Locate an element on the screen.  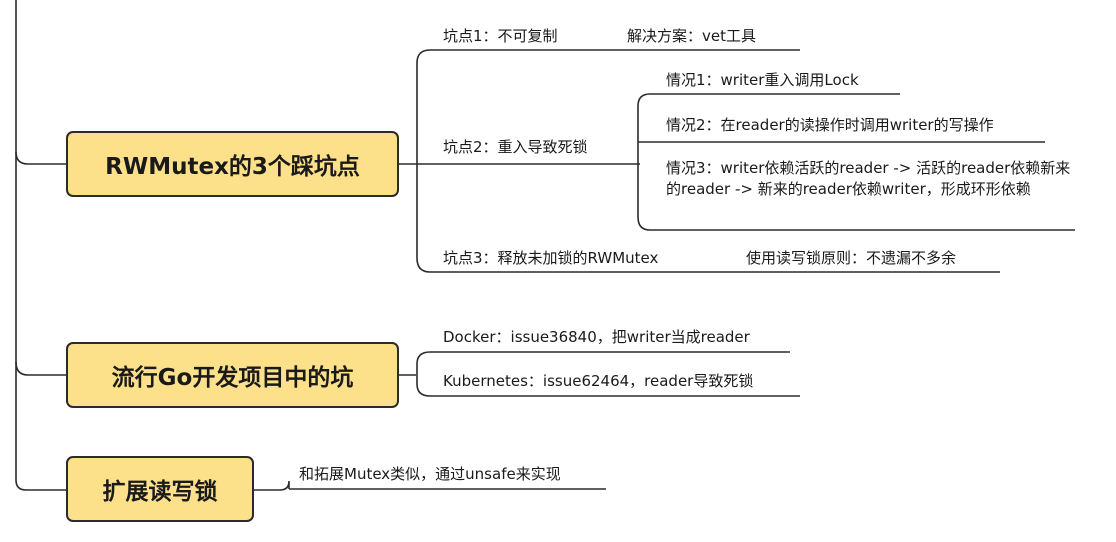
pit3-label: 坑点3：释放未加锁的RWMutex is located at coordinates (551, 258).